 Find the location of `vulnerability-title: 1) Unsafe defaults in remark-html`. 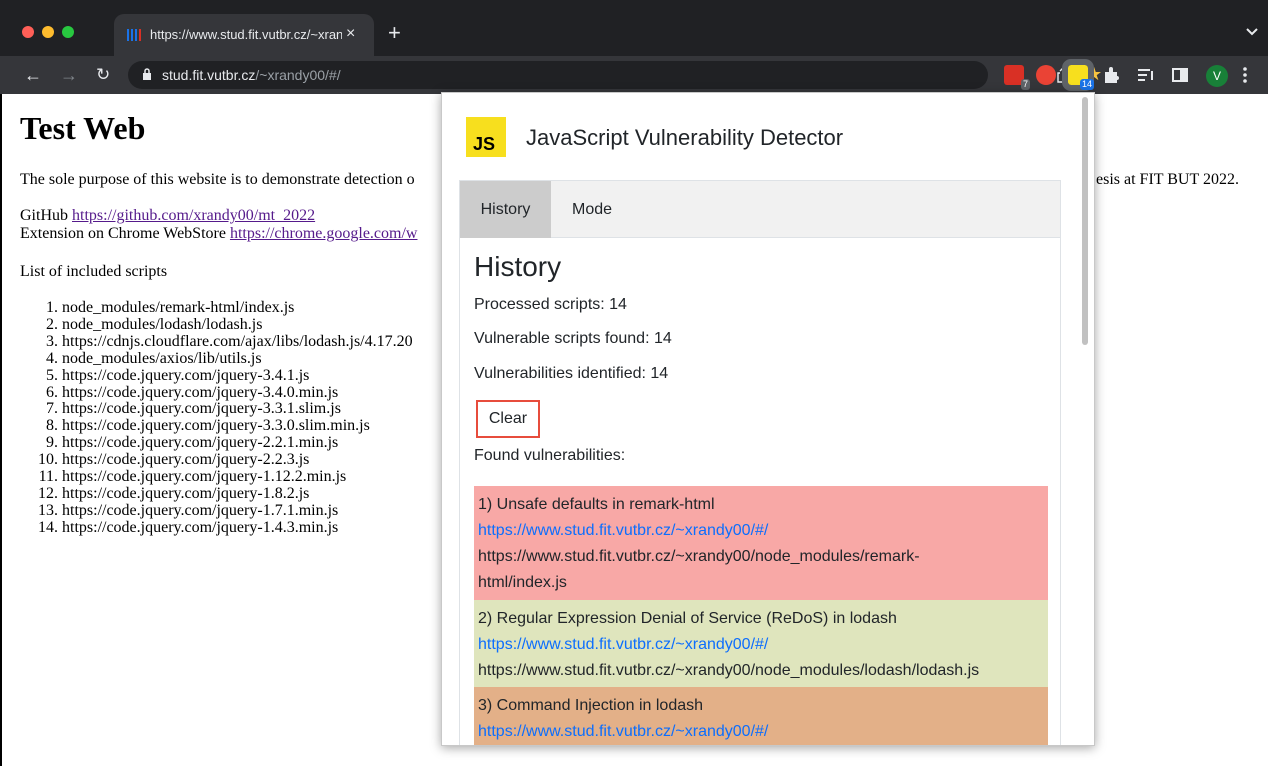

vulnerability-title: 1) Unsafe defaults in remark-html is located at coordinates (596, 504).